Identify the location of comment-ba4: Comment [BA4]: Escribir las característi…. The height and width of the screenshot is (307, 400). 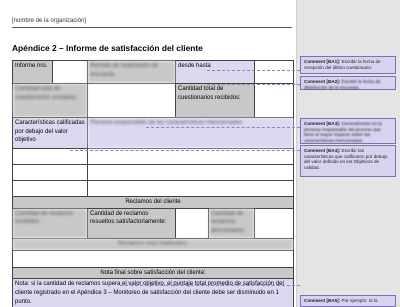
(348, 161).